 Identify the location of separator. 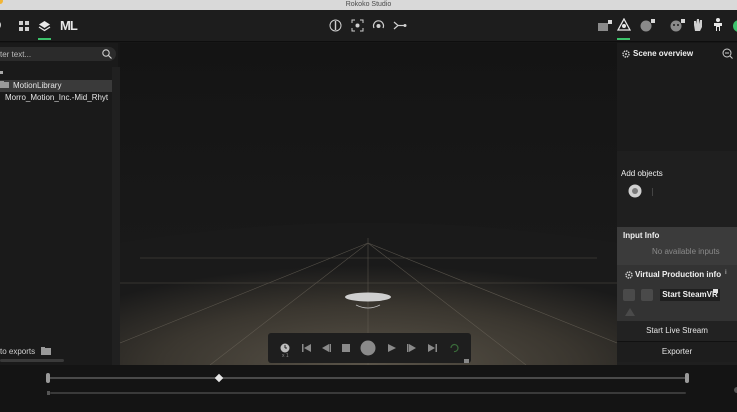
(652, 192).